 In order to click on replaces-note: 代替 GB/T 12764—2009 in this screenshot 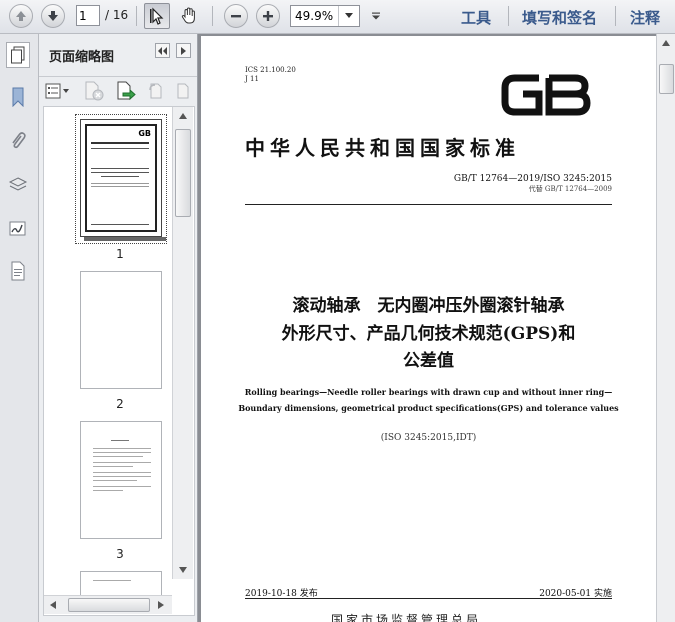, I will do `click(570, 189)`.